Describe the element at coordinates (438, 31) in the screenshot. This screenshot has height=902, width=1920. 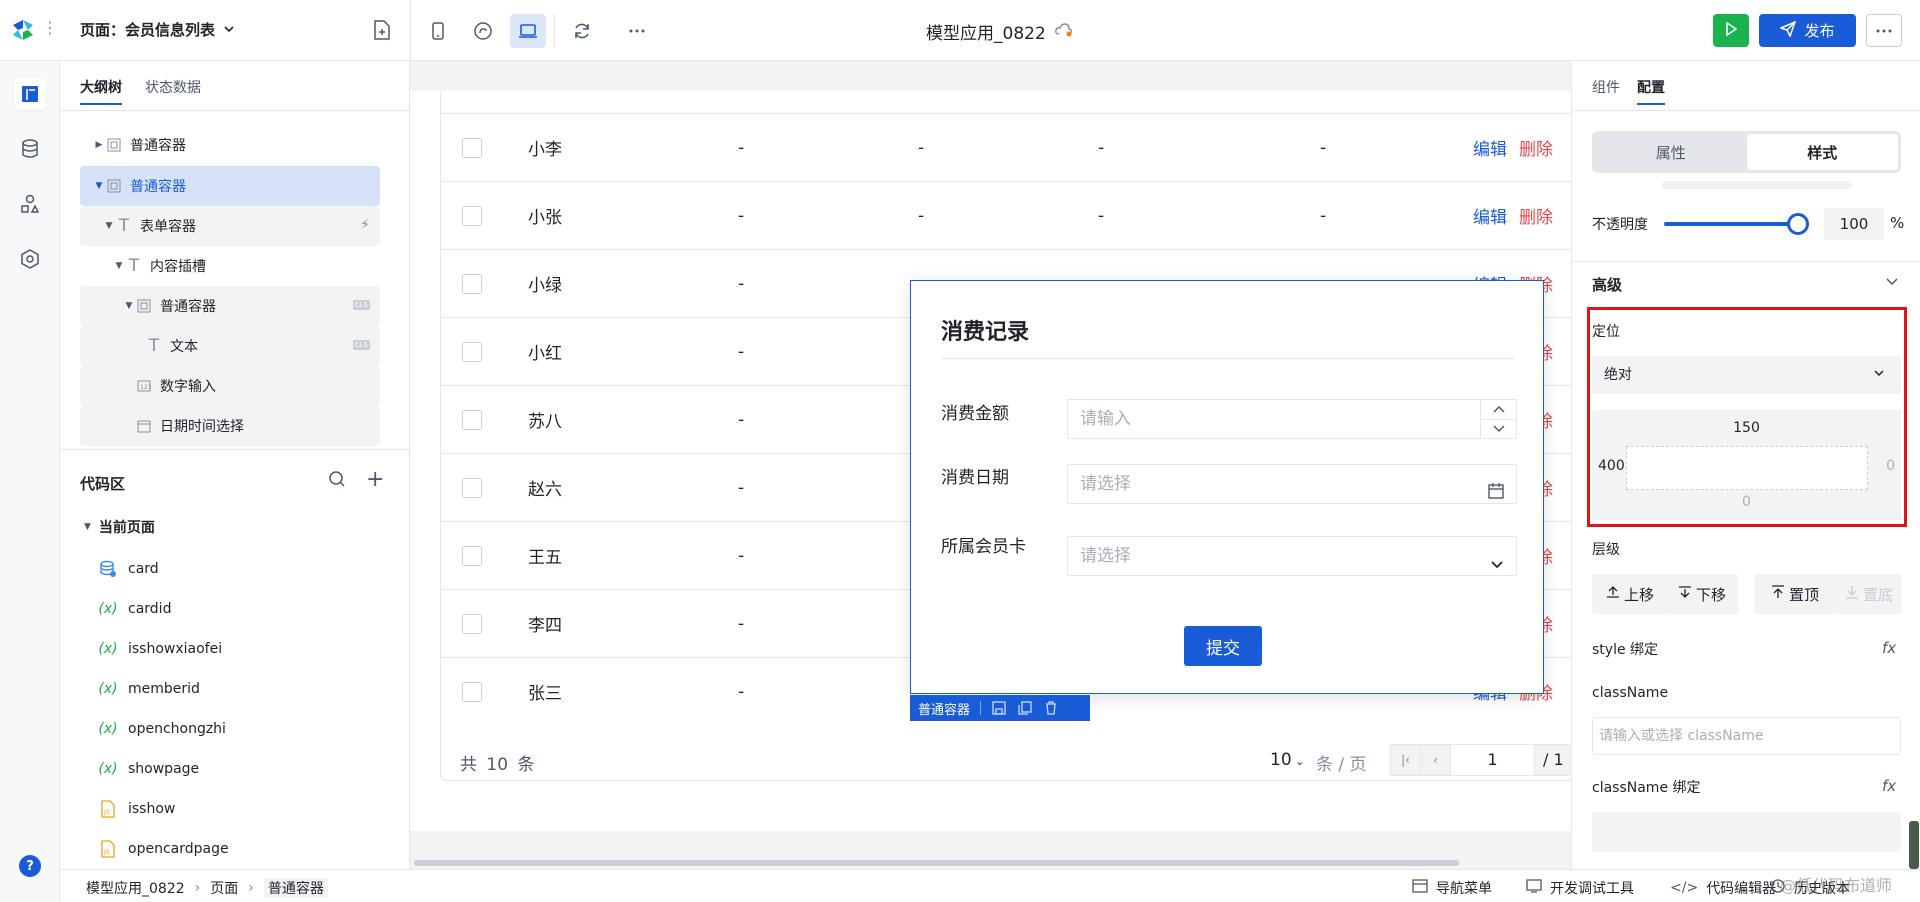
I see `mobile-view-icon` at that location.